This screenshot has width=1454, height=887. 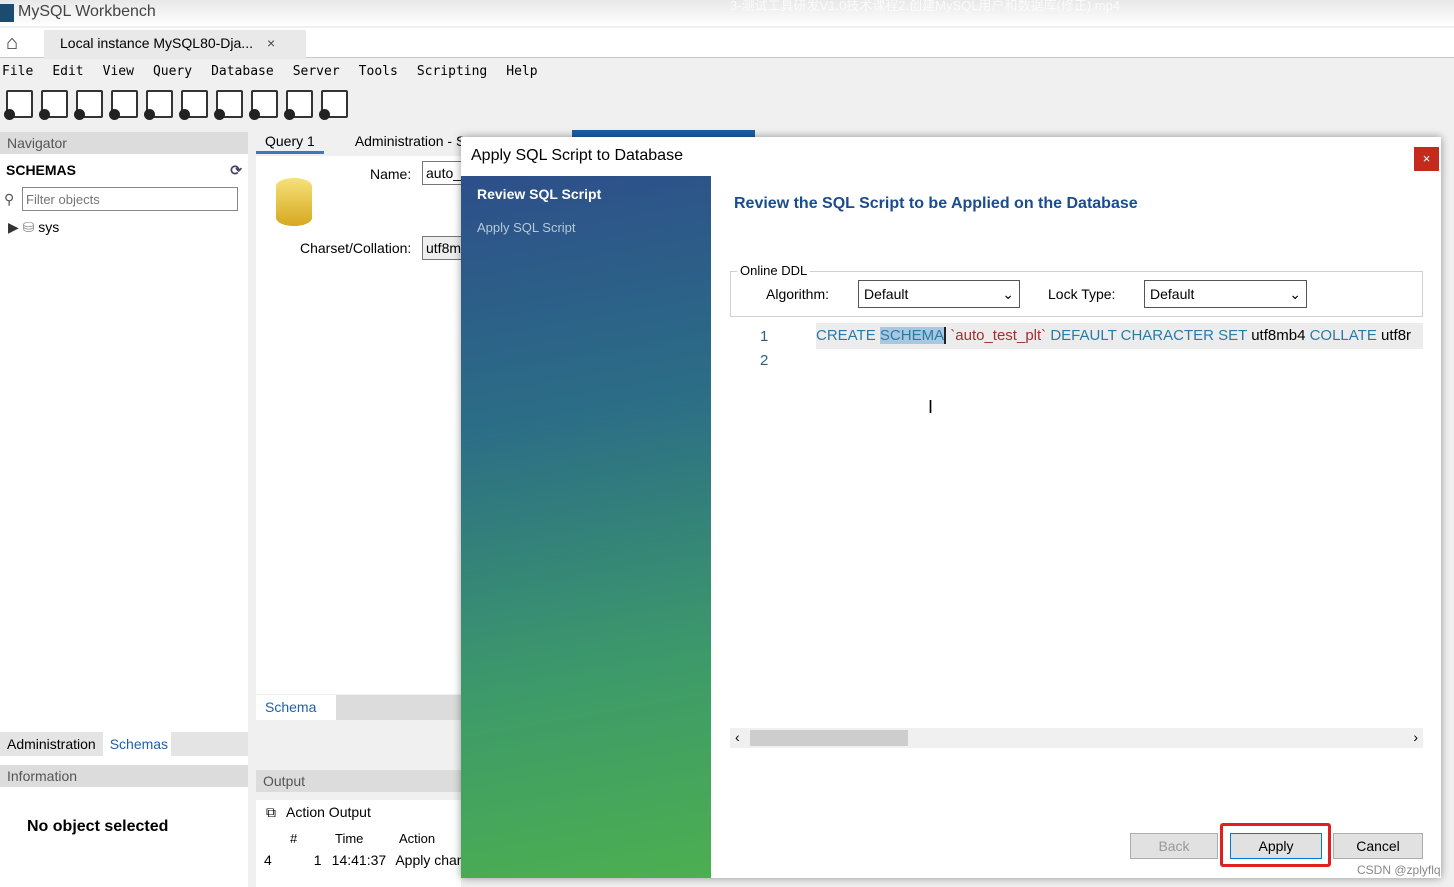 I want to click on text-cursor-icon: I, so click(x=931, y=407).